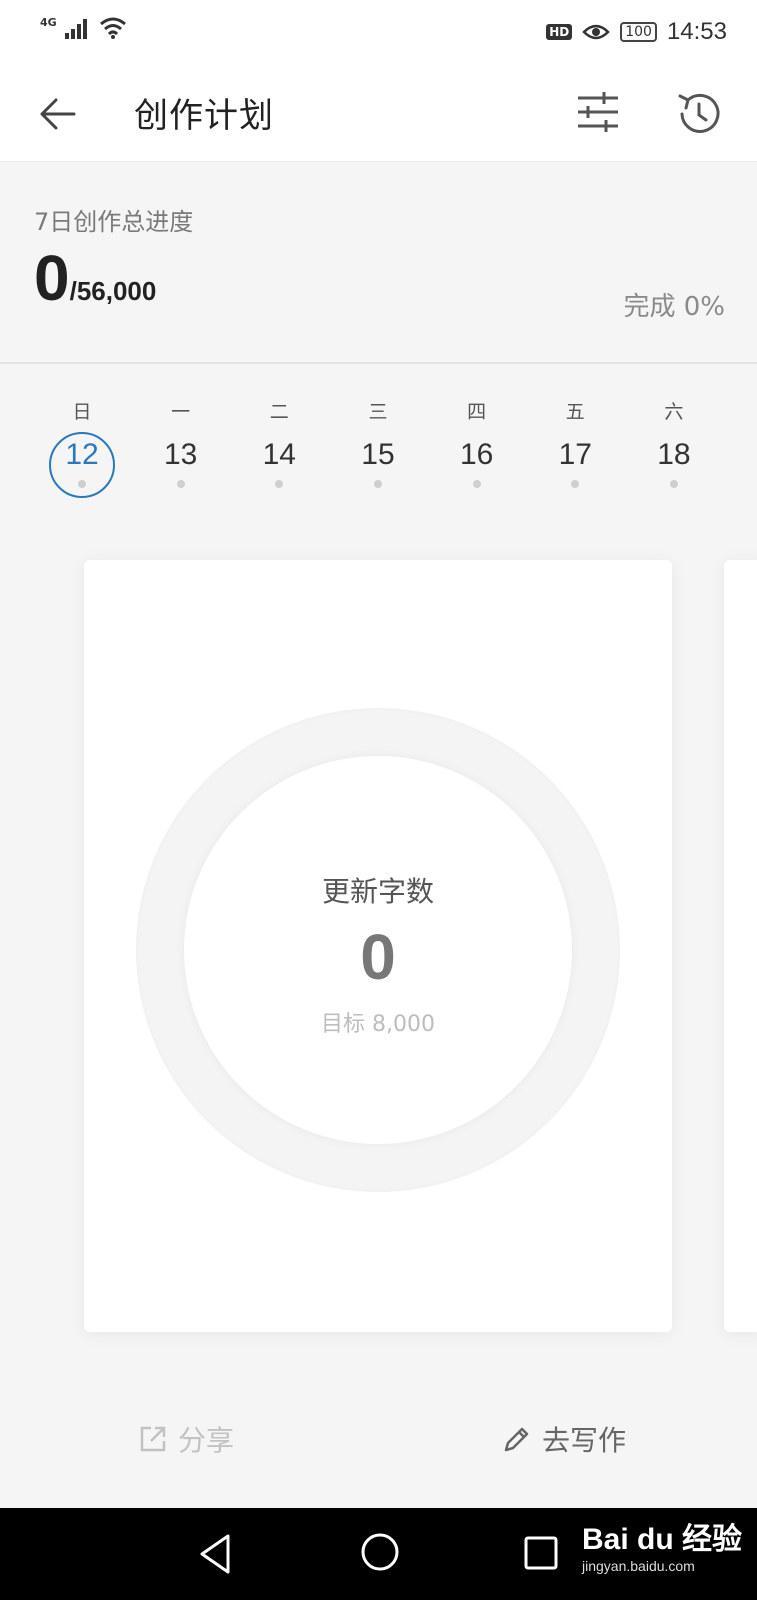  What do you see at coordinates (180, 454) in the screenshot?
I see `day-number: 13` at bounding box center [180, 454].